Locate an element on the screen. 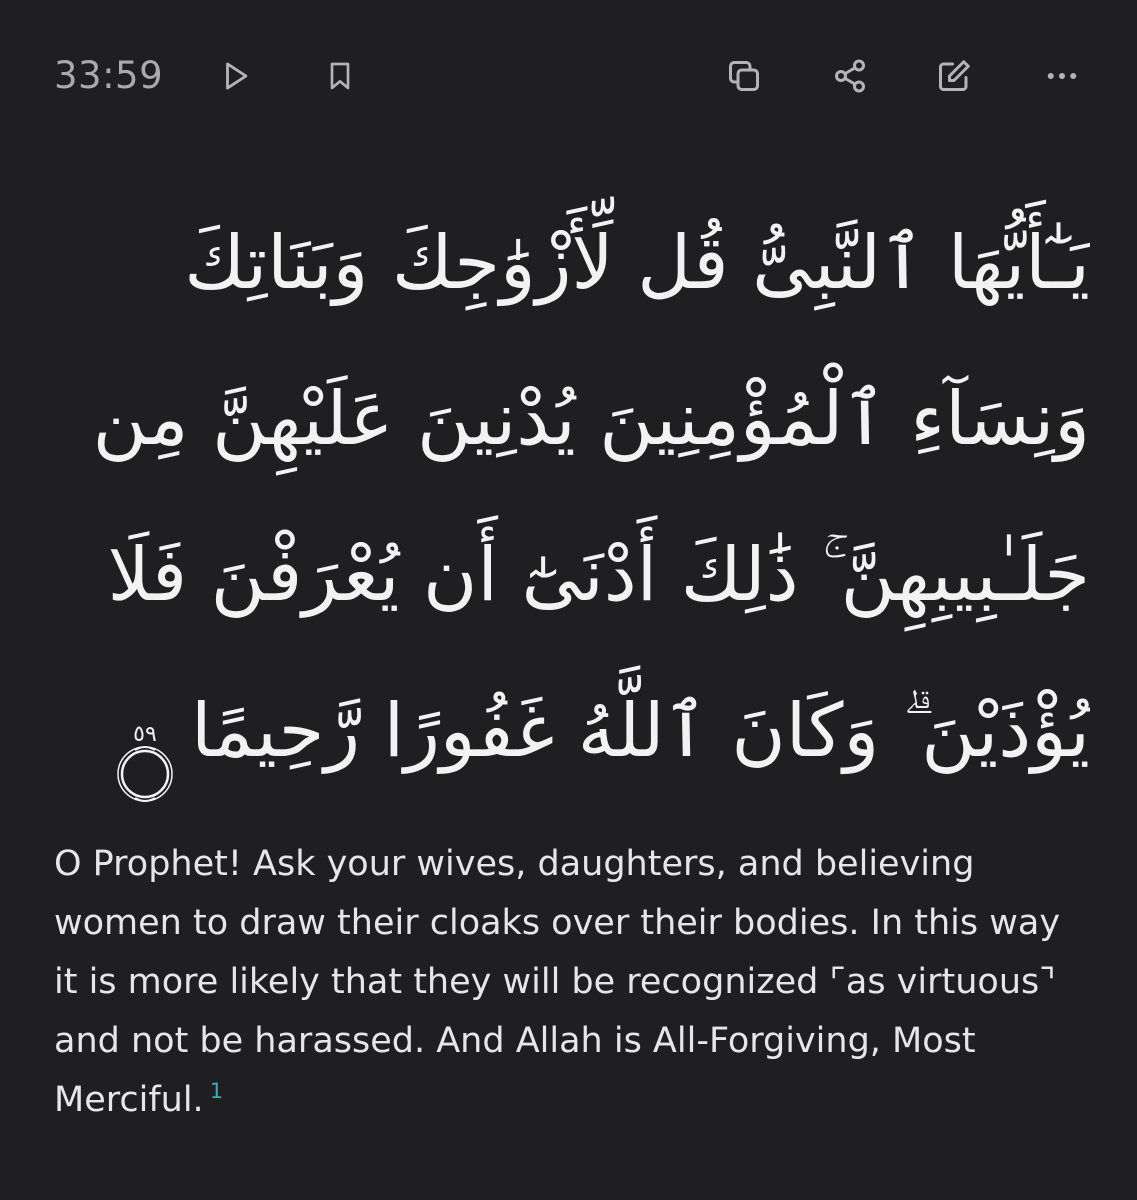 The height and width of the screenshot is (1200, 1137). verse-reference: 33:59 is located at coordinates (109, 75).